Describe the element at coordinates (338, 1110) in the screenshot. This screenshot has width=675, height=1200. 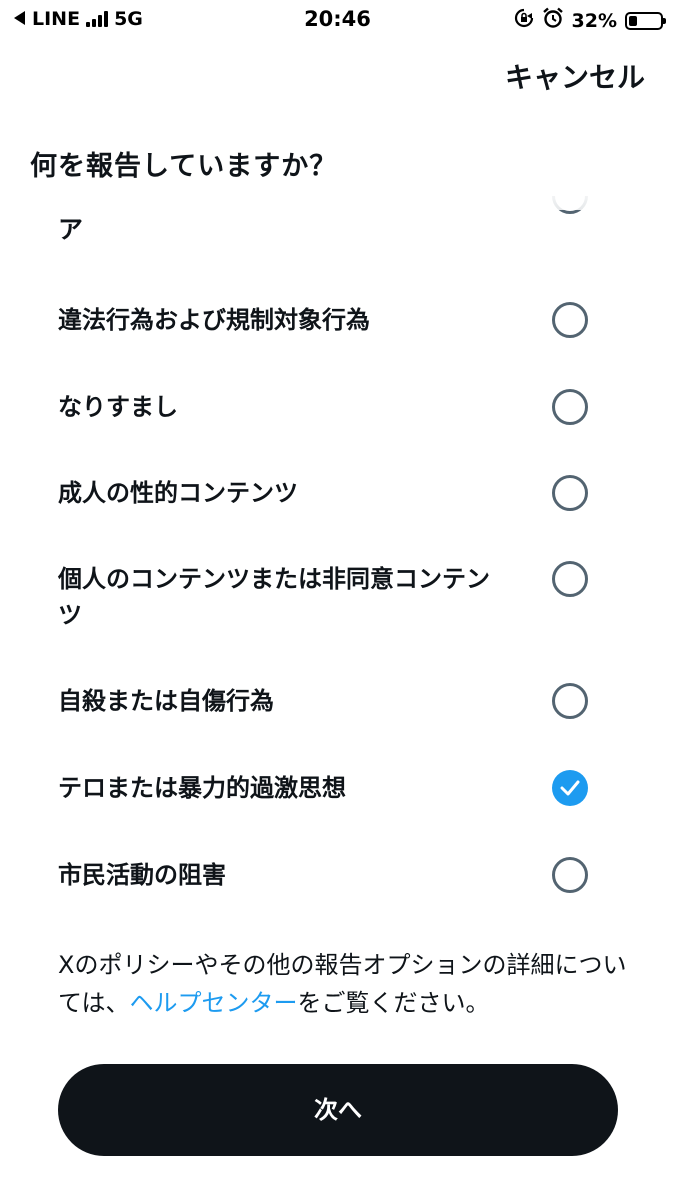
I see `next-button: 次へ` at that location.